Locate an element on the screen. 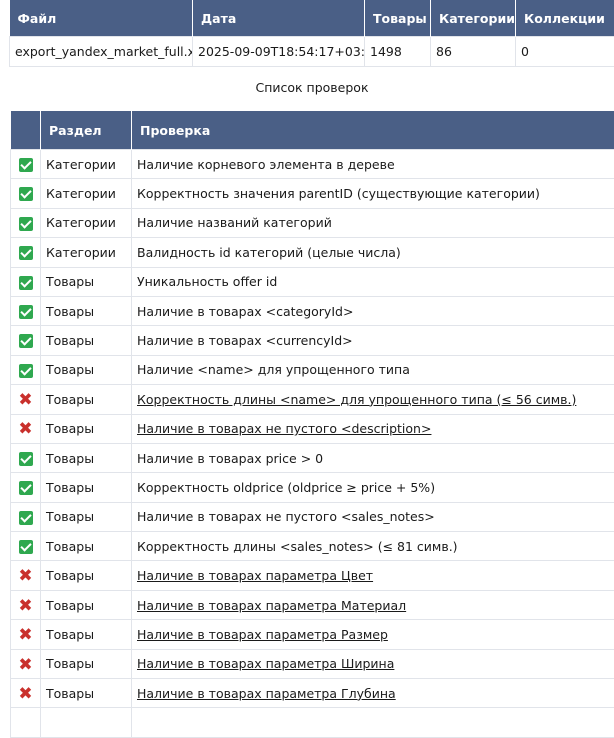  check-link: Наличие в товарах параметра Материал is located at coordinates (271, 605).